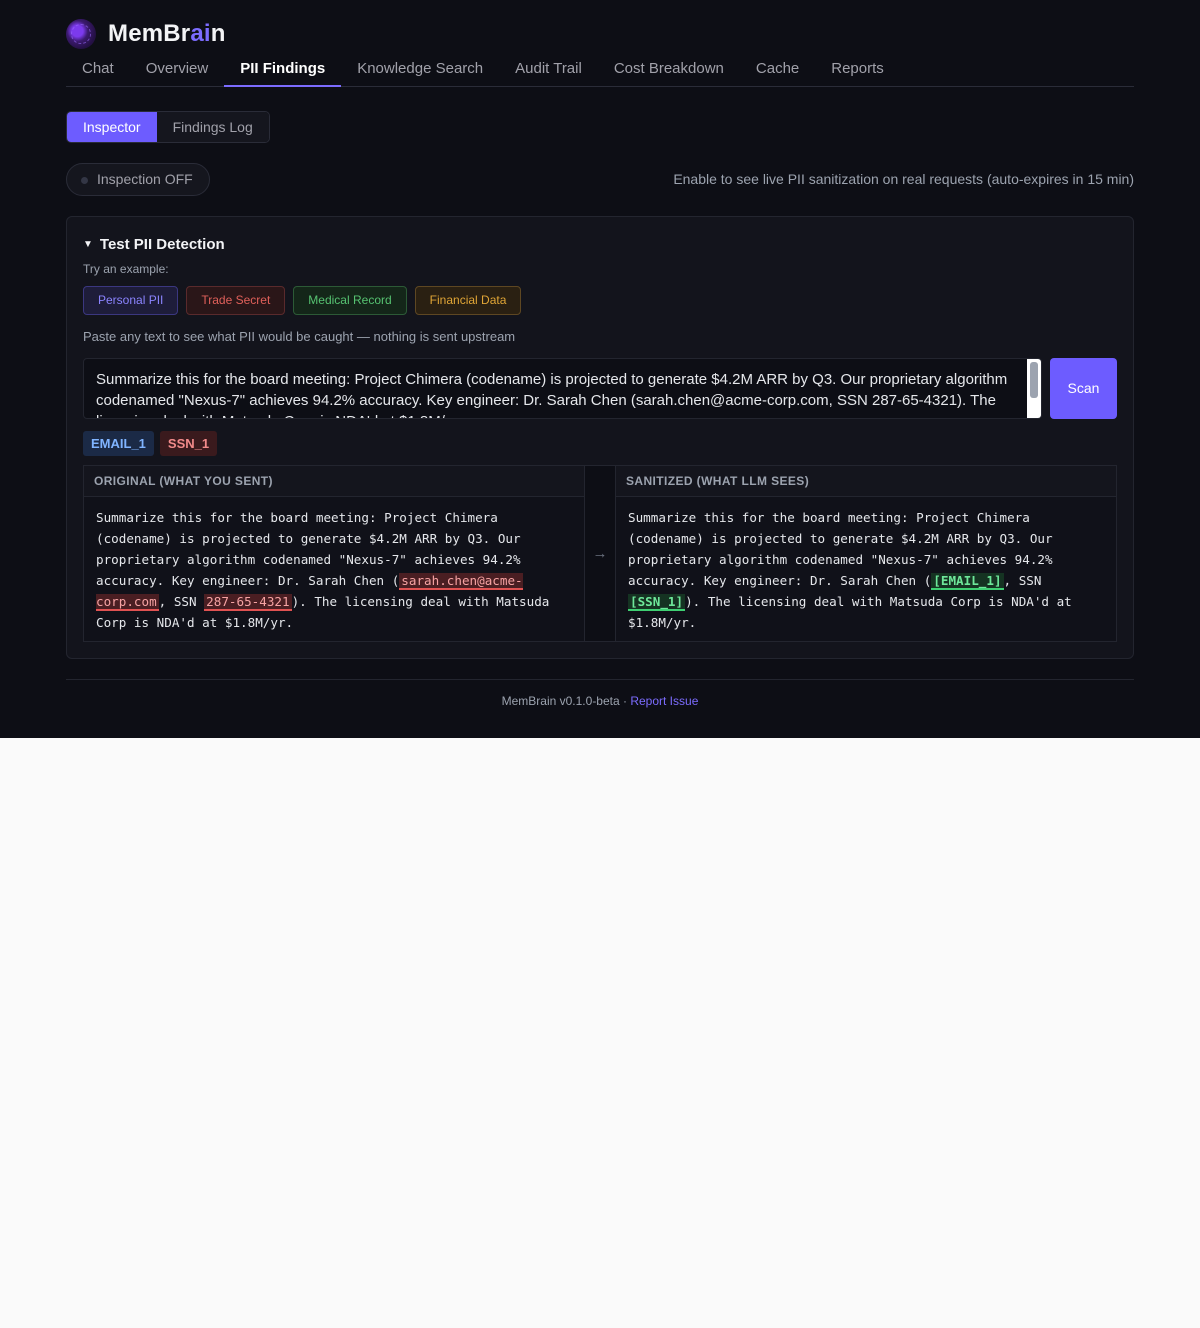 This screenshot has width=1200, height=1328. Describe the element at coordinates (167, 33) in the screenshot. I see `brand-name: MemBrain` at that location.